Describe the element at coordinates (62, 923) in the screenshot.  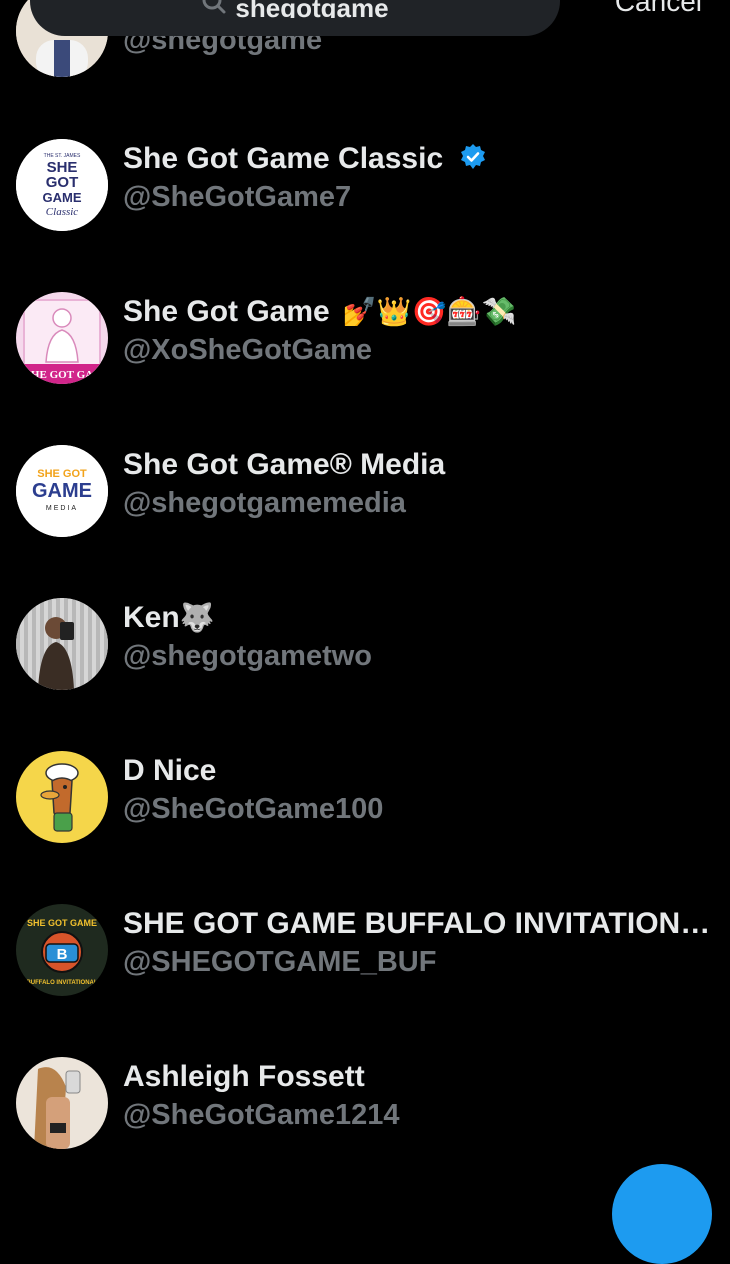
I see `svg-text: SHE GOT GAME` at that location.